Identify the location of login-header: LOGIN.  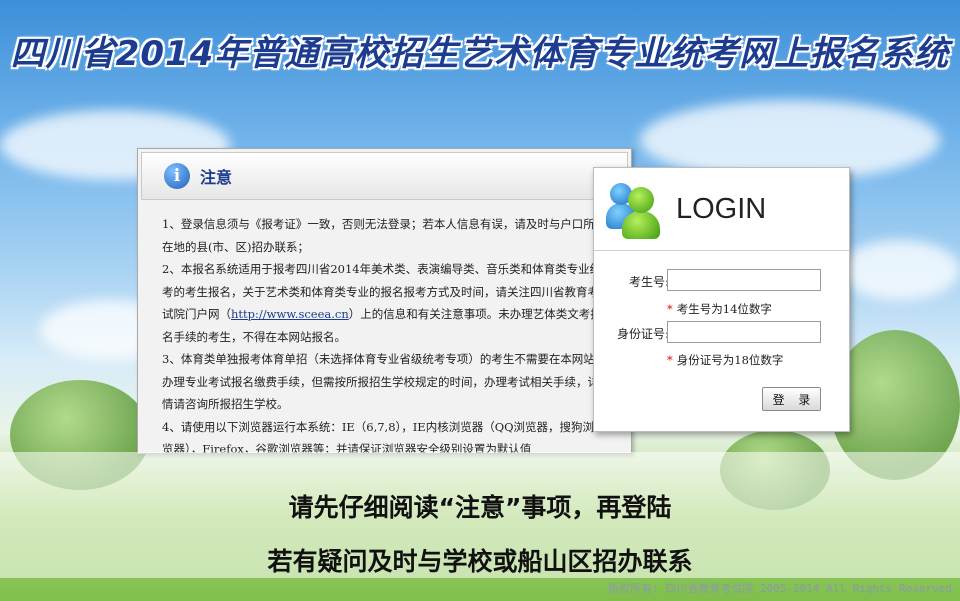
(721, 209).